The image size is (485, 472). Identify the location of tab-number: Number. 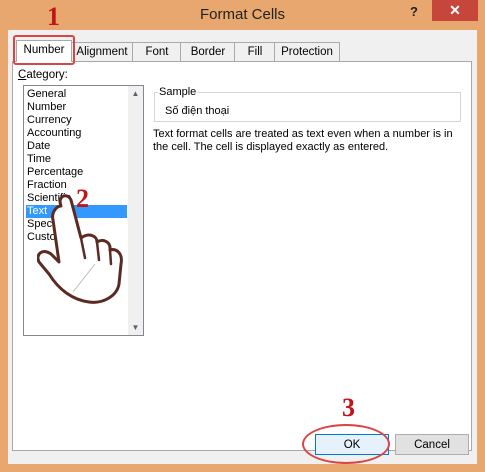
(44, 51).